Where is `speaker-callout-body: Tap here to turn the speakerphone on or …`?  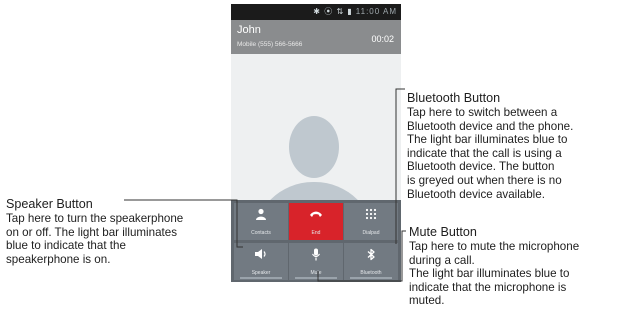 speaker-callout-body: Tap here to turn the speakerphone on or … is located at coordinates (95, 239).